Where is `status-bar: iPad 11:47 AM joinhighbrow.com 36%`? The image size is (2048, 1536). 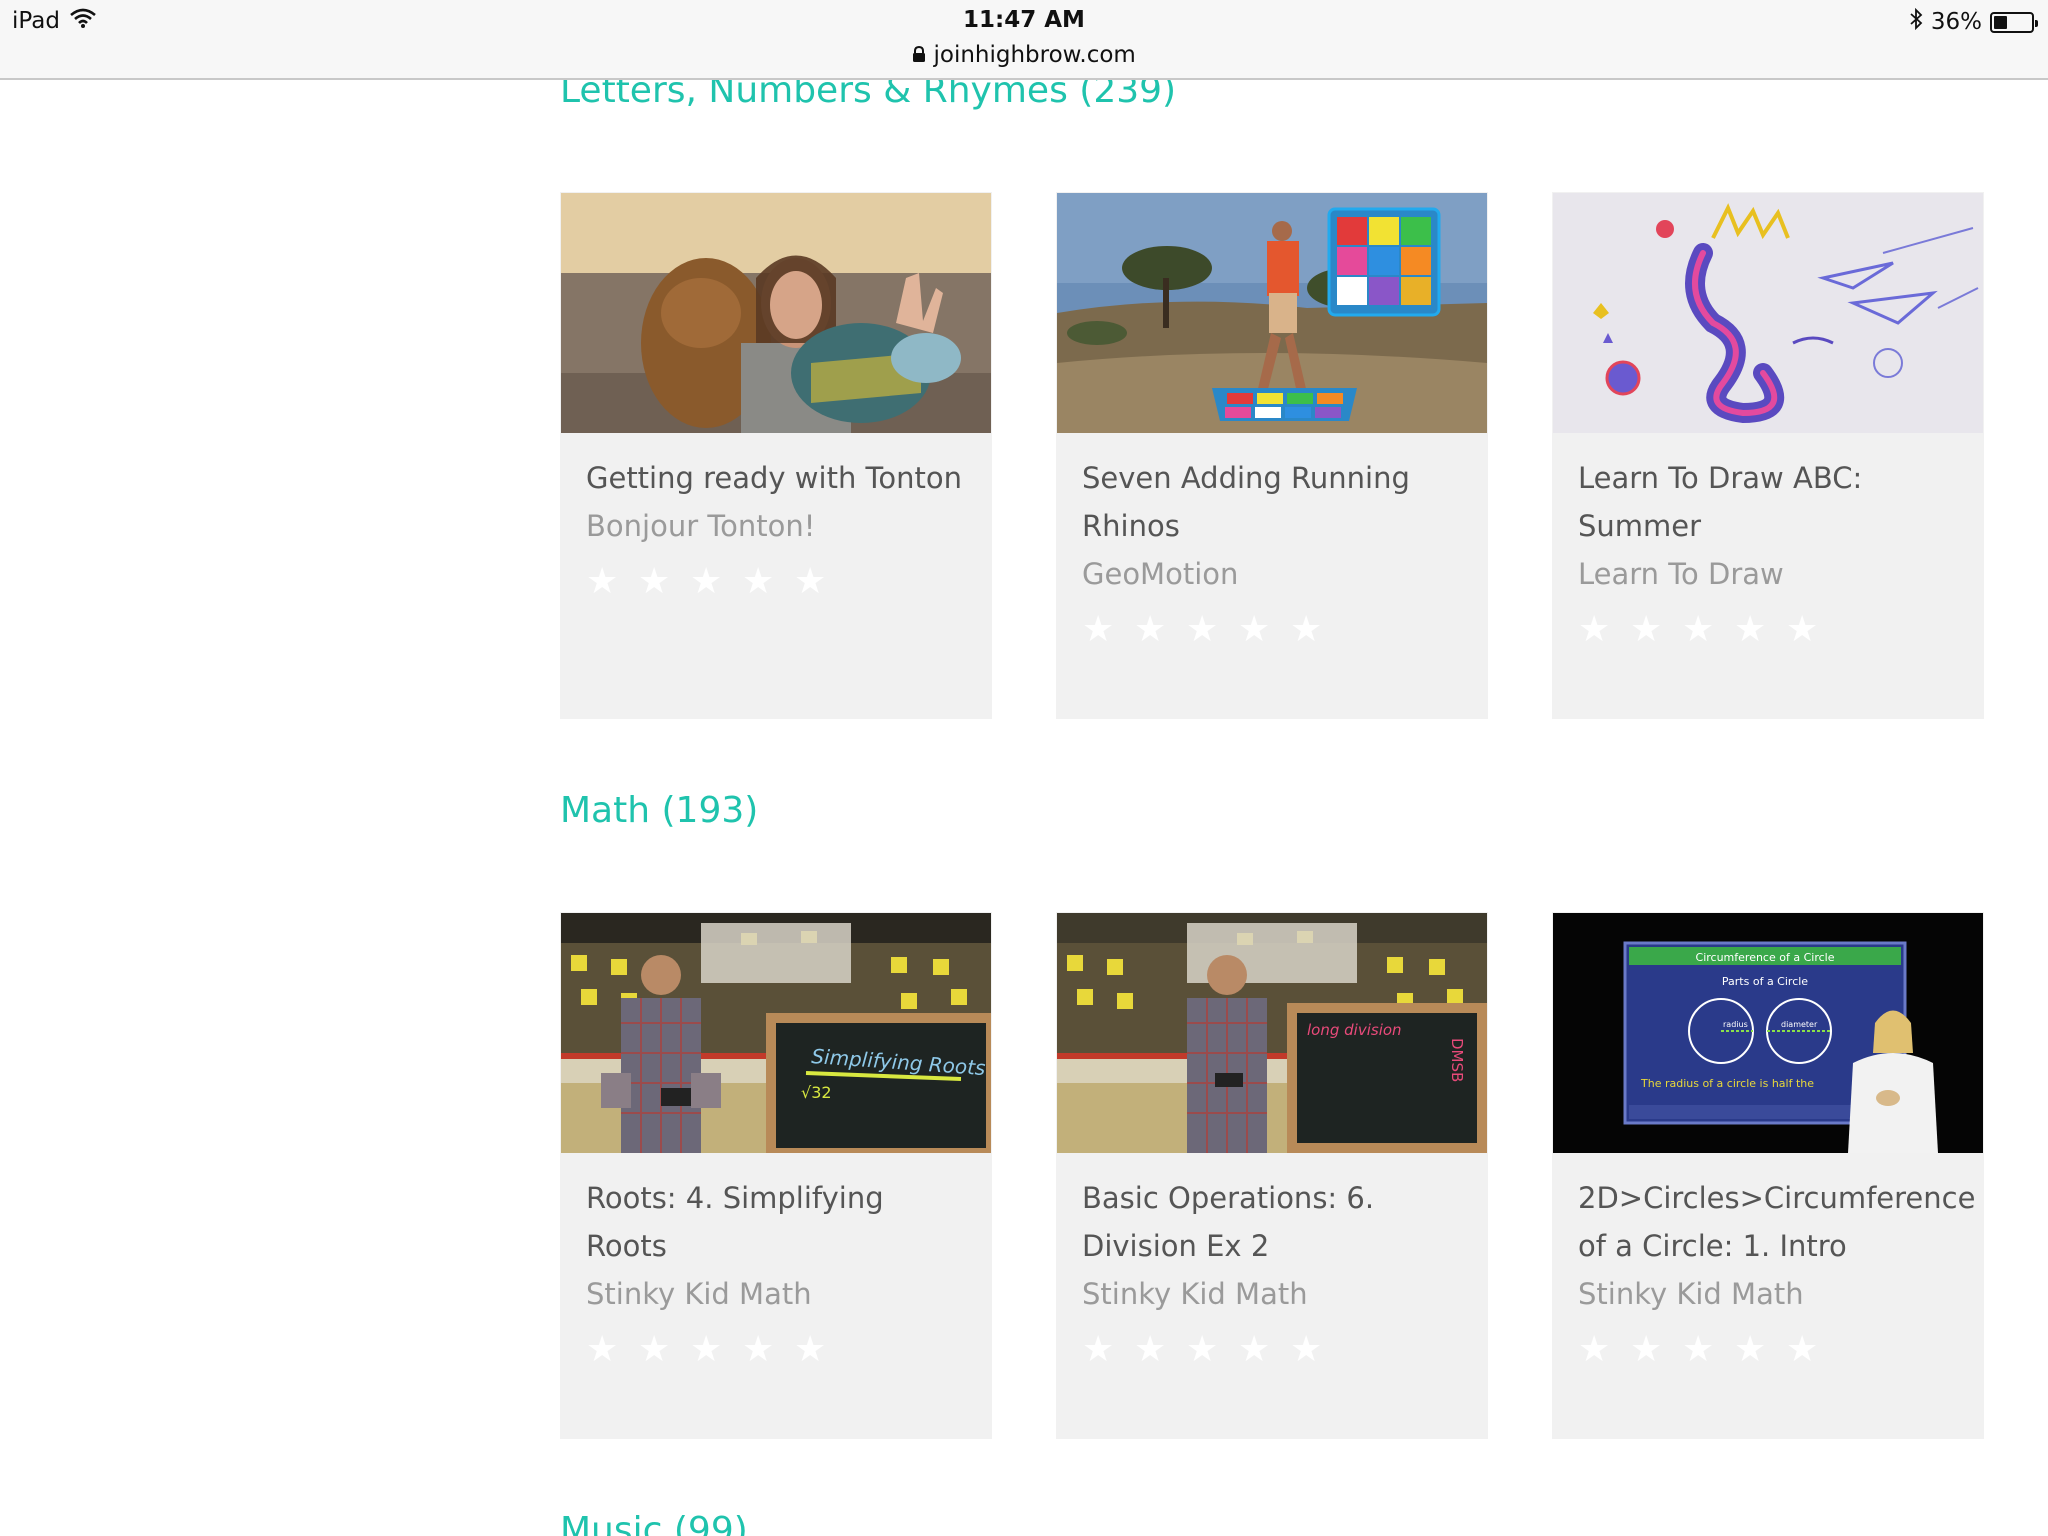 status-bar: iPad 11:47 AM joinhighbrow.com 36% is located at coordinates (1024, 40).